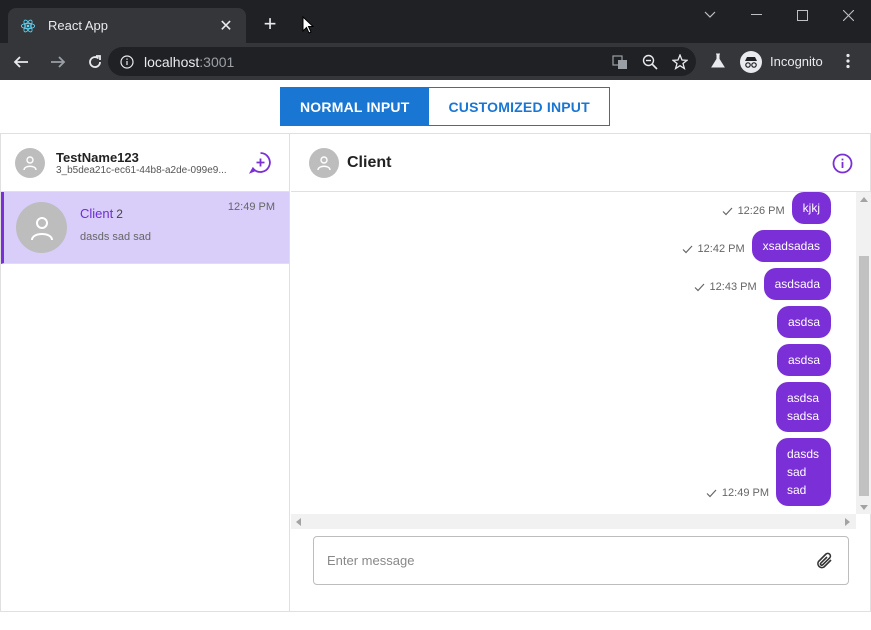 This screenshot has height=630, width=871. What do you see at coordinates (762, 284) in the screenshot?
I see `message: 12:43 PM asdsada` at bounding box center [762, 284].